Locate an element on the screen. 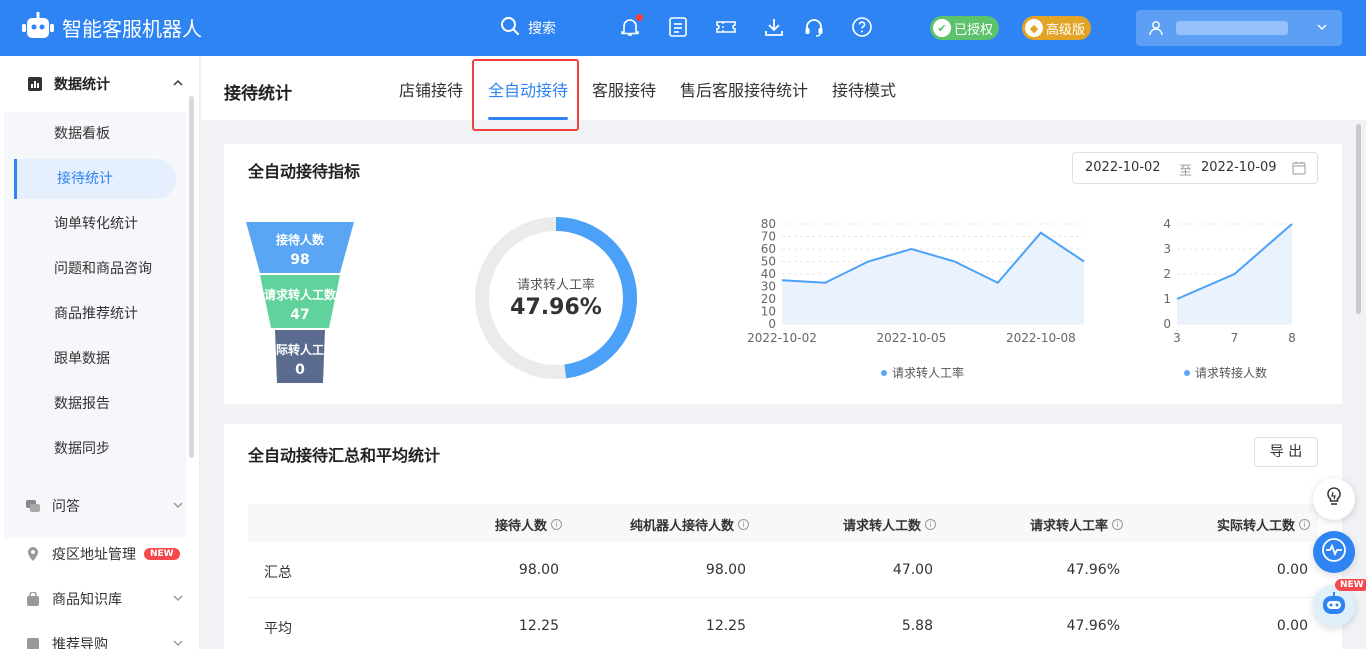  x-tick-label: 3 is located at coordinates (1177, 338).